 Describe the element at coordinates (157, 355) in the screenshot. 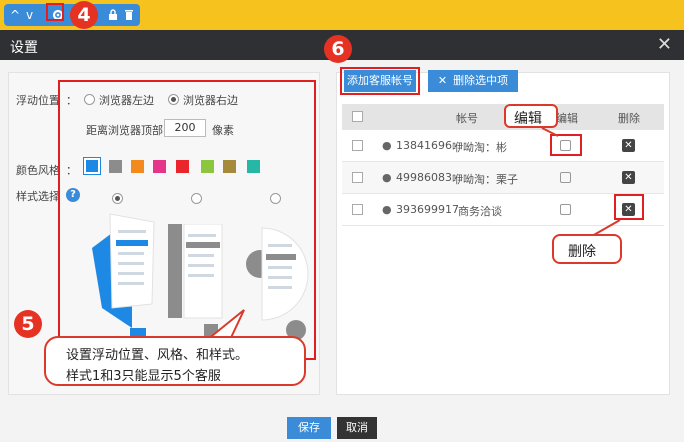

I see `callout-line-1: 设置浮动位置、风格、和样式。` at that location.